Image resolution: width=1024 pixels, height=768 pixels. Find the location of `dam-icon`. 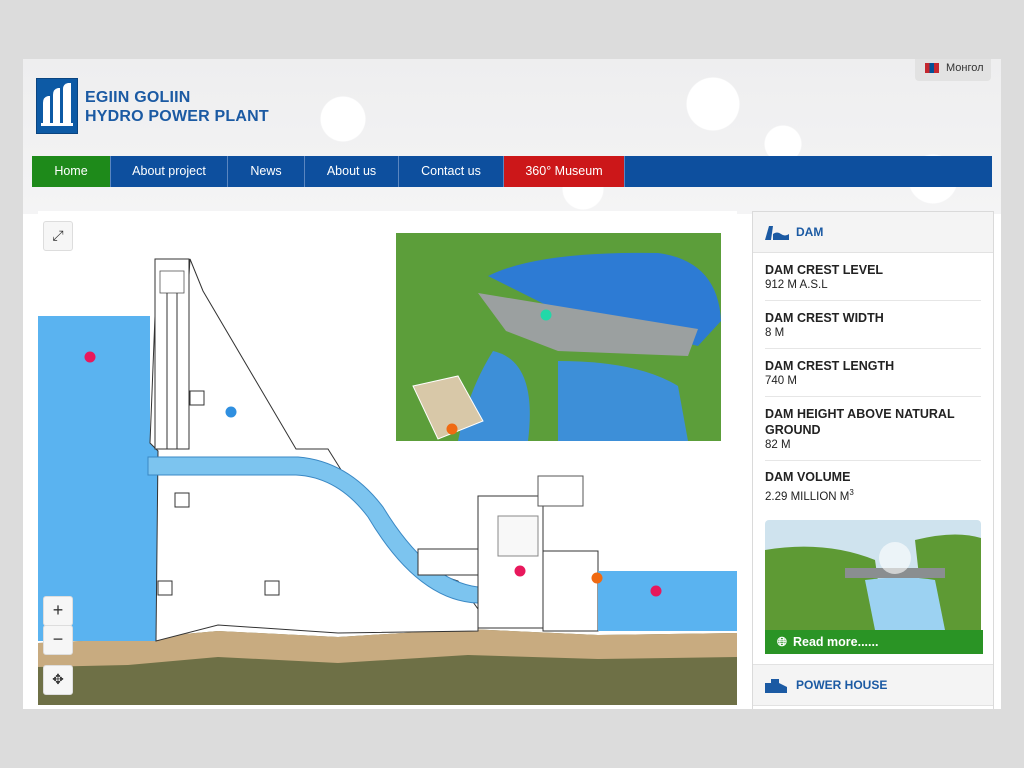

dam-icon is located at coordinates (777, 233).